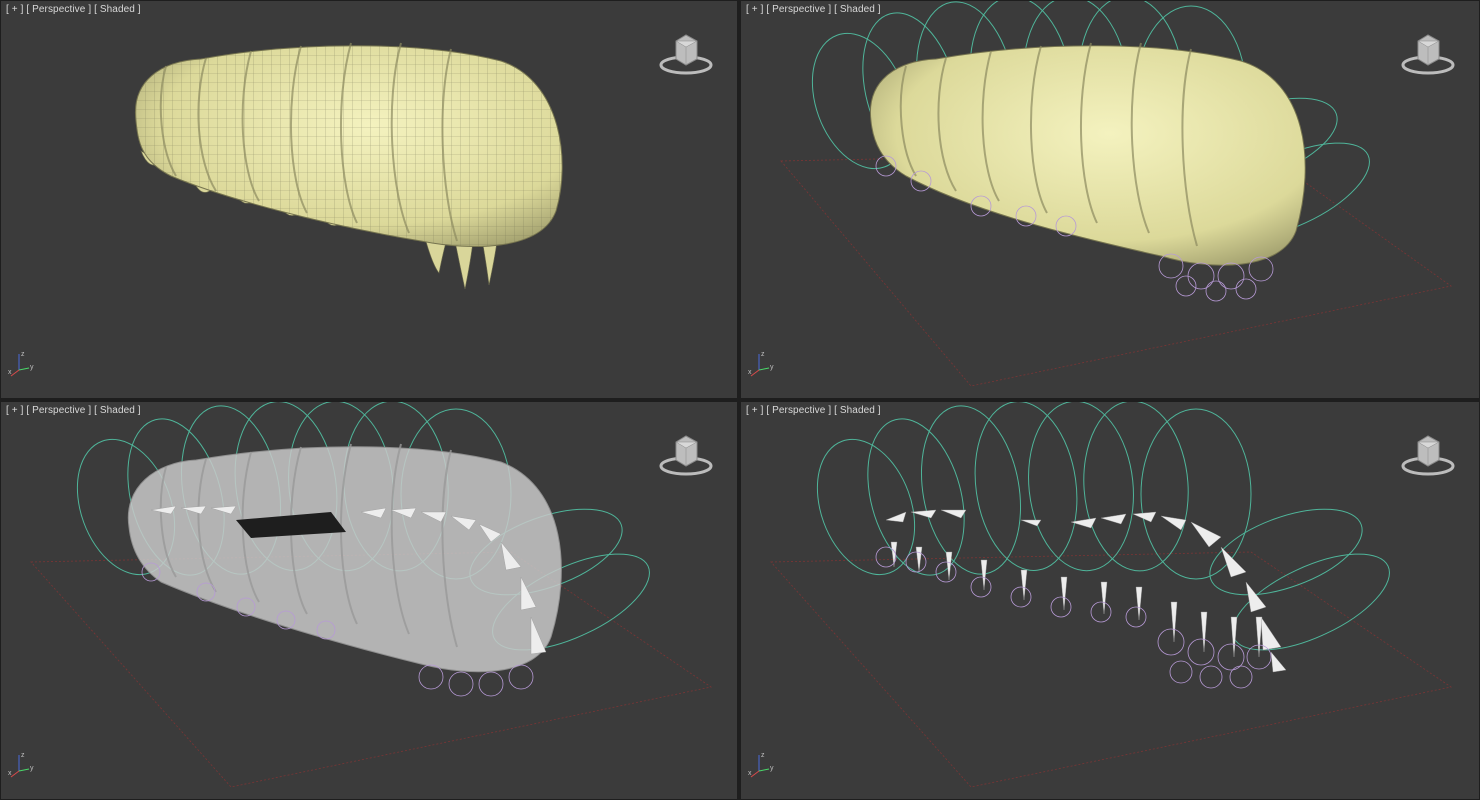  I want to click on spine-bones, so click(1086, 591).